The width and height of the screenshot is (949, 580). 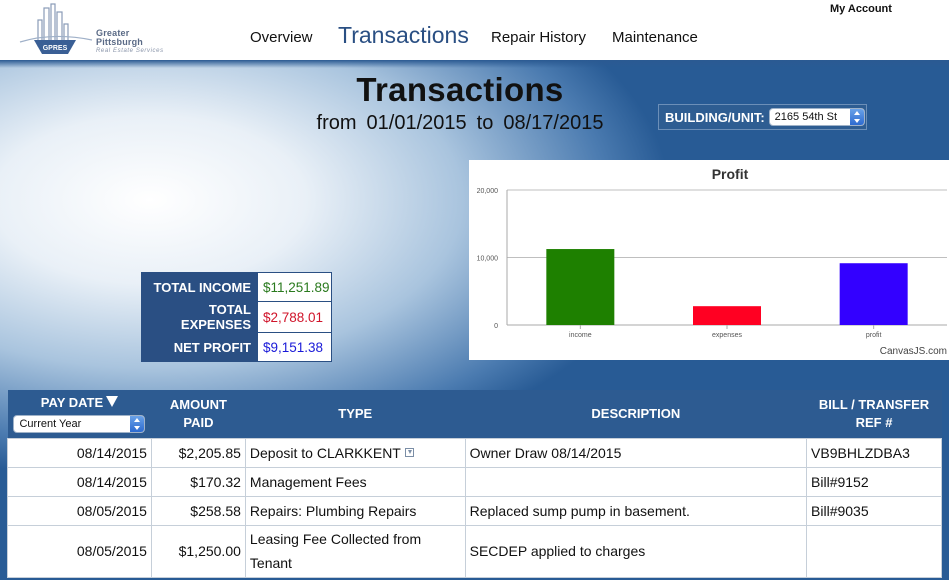 What do you see at coordinates (730, 174) in the screenshot?
I see `chart-title: Profit` at bounding box center [730, 174].